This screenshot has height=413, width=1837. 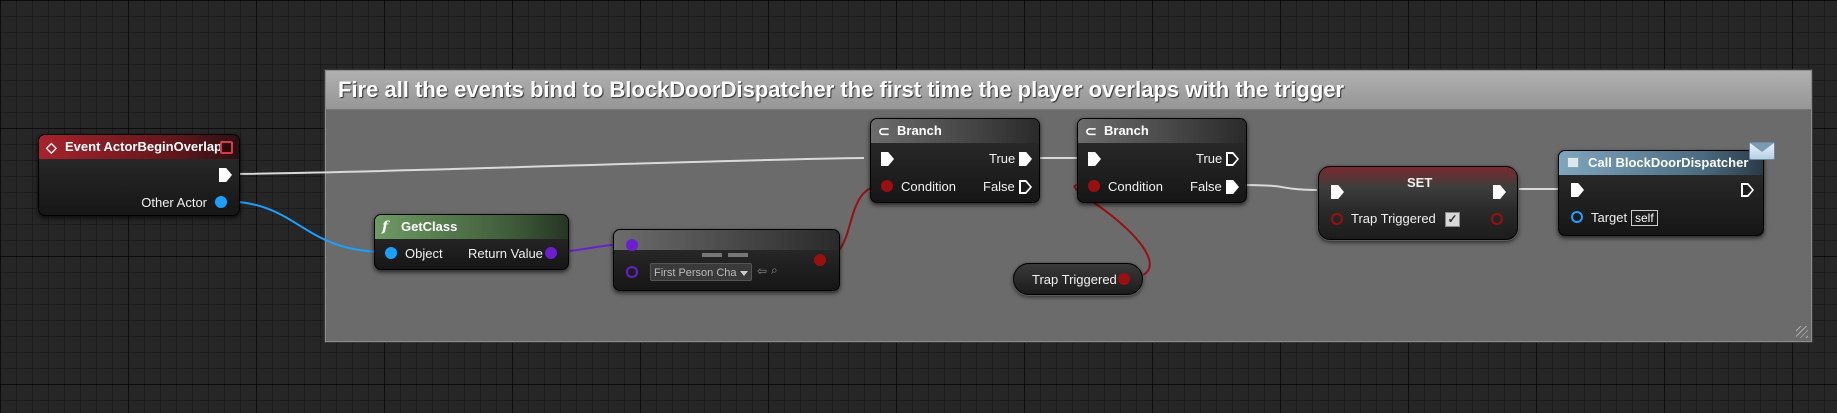 I want to click on use-selected-arrow-icon: ⇦, so click(x=762, y=271).